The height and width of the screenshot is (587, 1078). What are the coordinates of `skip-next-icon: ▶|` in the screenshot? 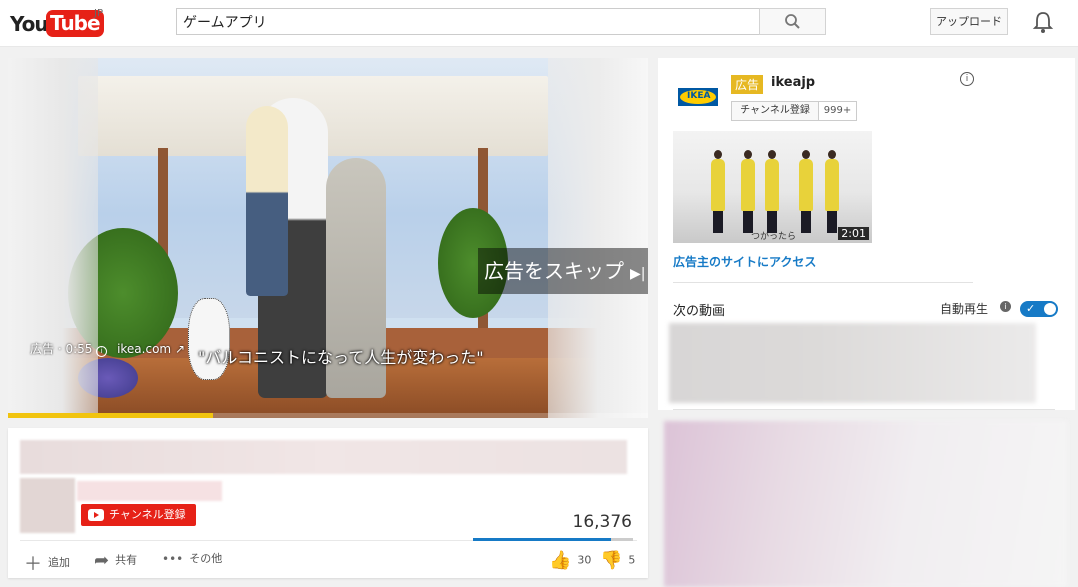 It's located at (638, 274).